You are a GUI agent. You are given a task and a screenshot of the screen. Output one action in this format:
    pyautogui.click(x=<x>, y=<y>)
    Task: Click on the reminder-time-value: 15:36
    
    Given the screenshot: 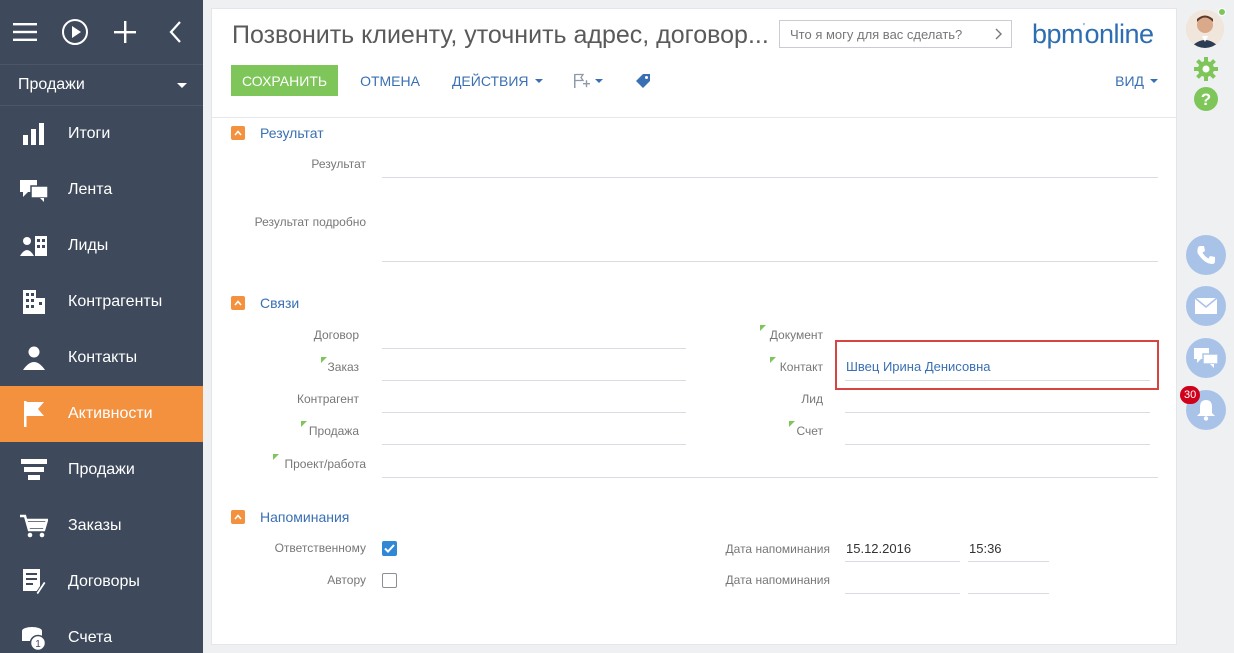 What is the action you would take?
    pyautogui.click(x=985, y=548)
    